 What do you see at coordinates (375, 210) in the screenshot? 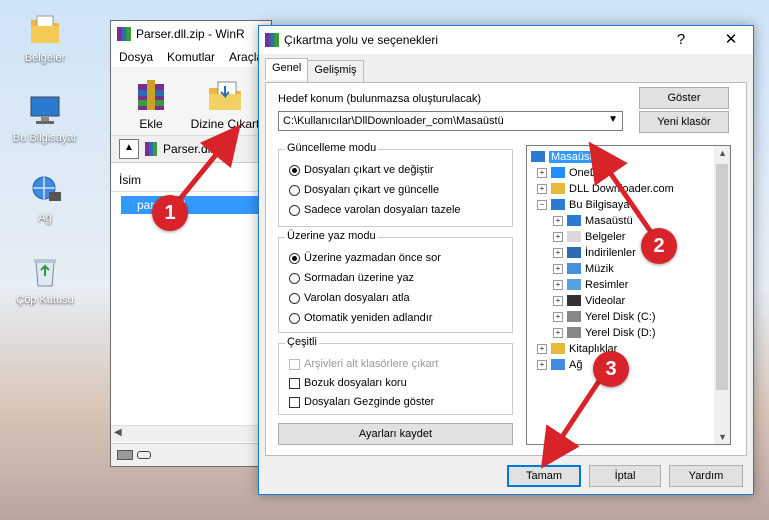
I see `radio-fresh-existing: Sadece varolan dosyaları tazele` at bounding box center [375, 210].